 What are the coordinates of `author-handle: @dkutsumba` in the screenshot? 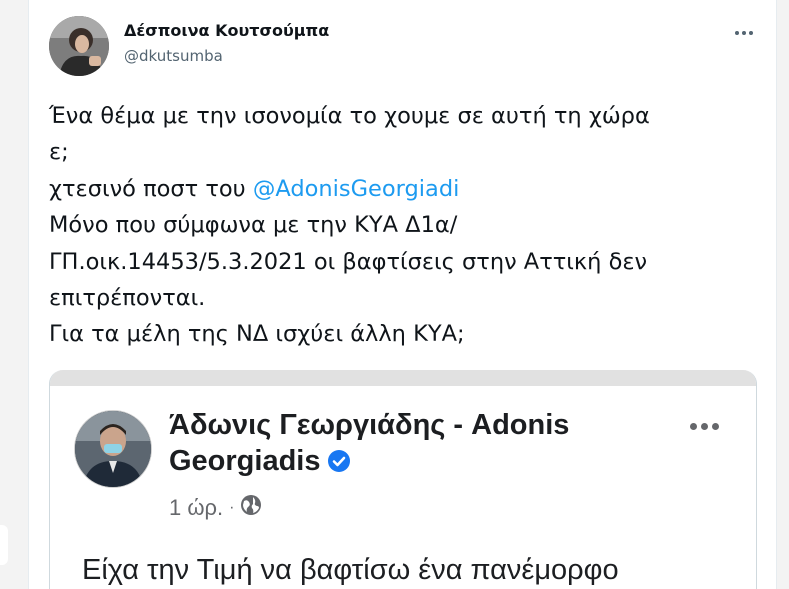 It's located at (173, 56).